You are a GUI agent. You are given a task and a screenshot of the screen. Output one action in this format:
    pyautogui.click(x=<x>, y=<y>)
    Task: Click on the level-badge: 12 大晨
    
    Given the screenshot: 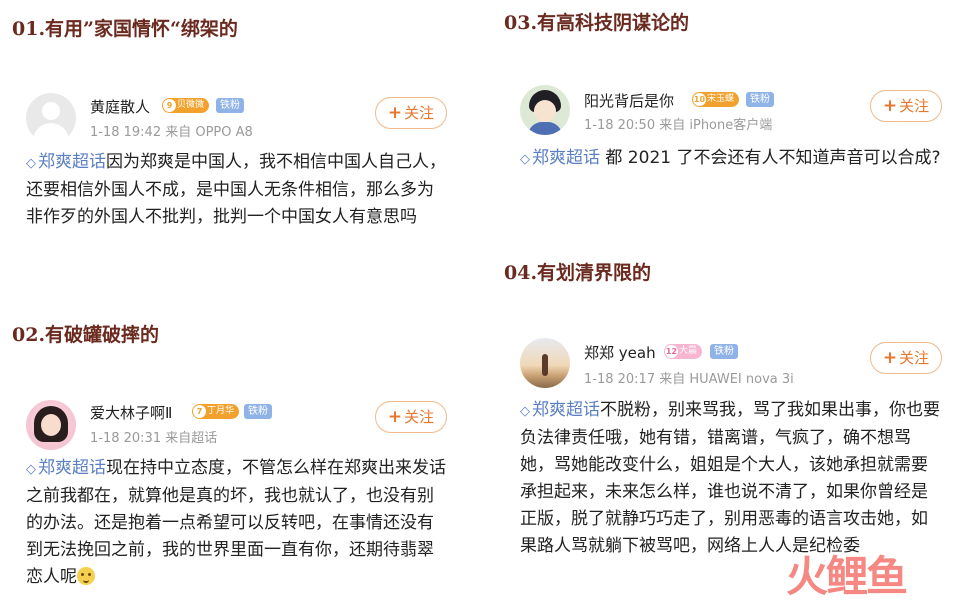 What is the action you would take?
    pyautogui.click(x=683, y=351)
    